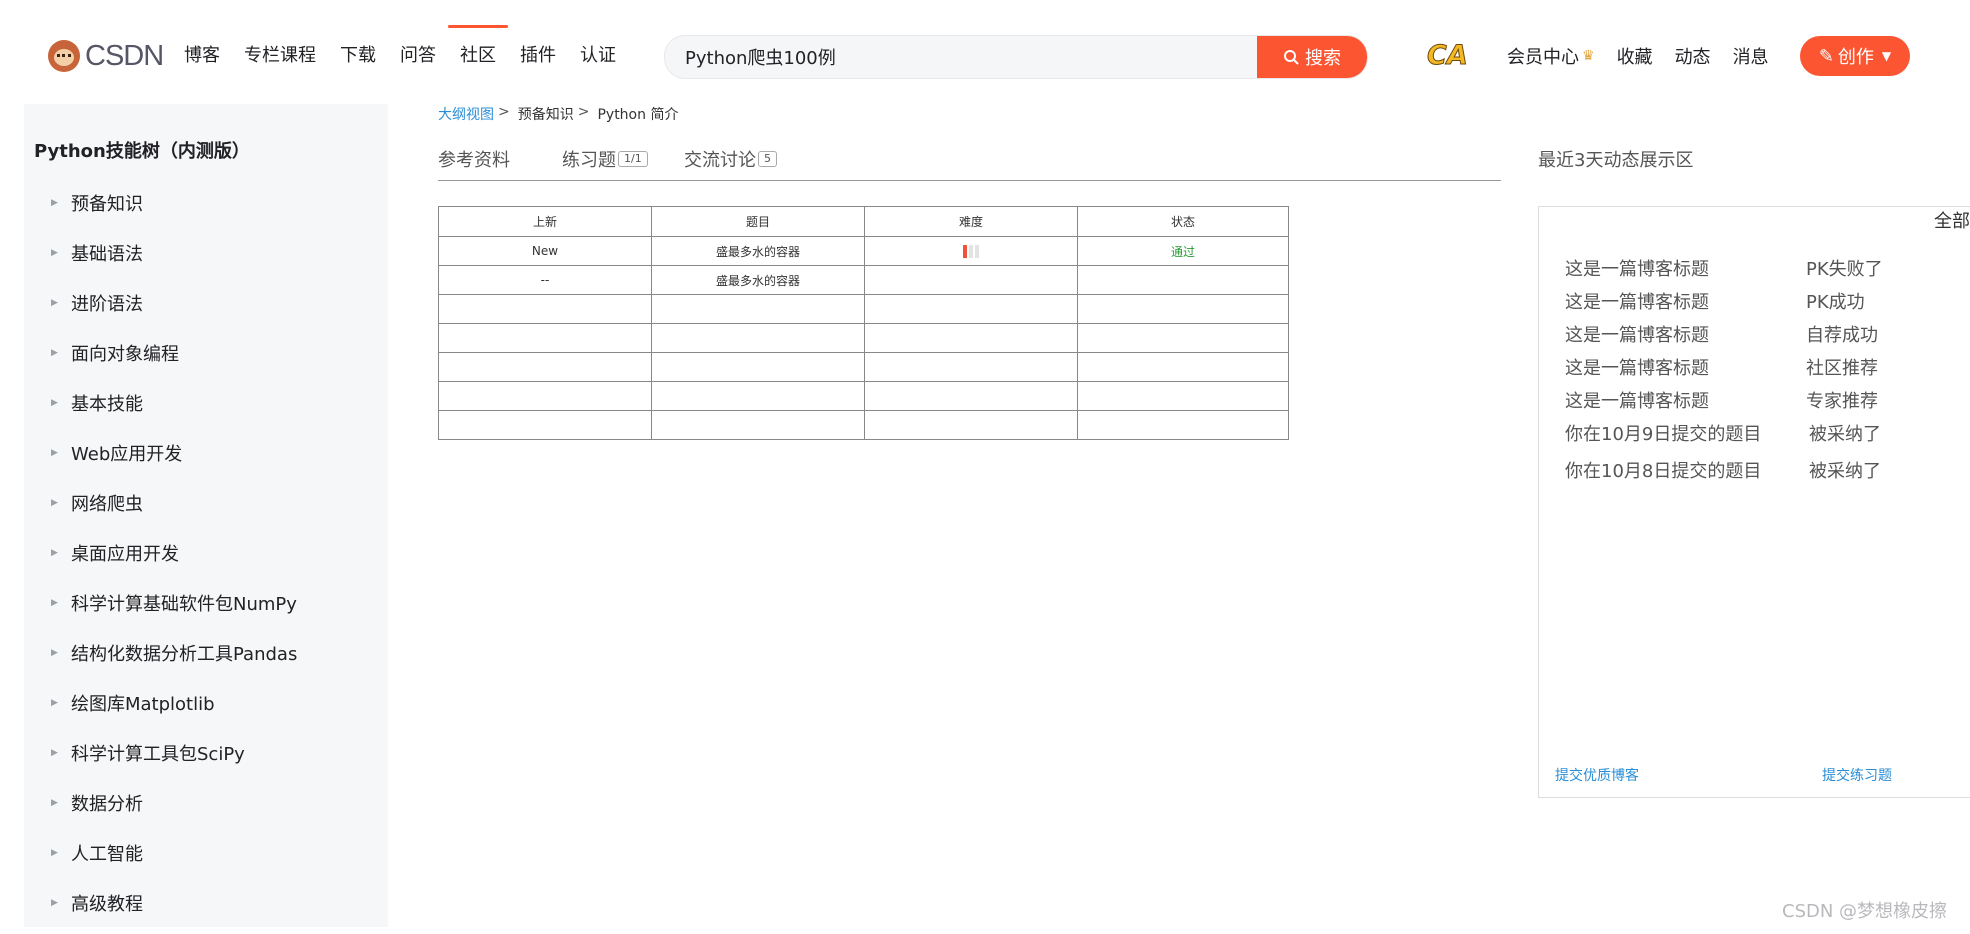 The height and width of the screenshot is (934, 1970). Describe the element at coordinates (1543, 57) in the screenshot. I see `member-center-label: 会员中心` at that location.